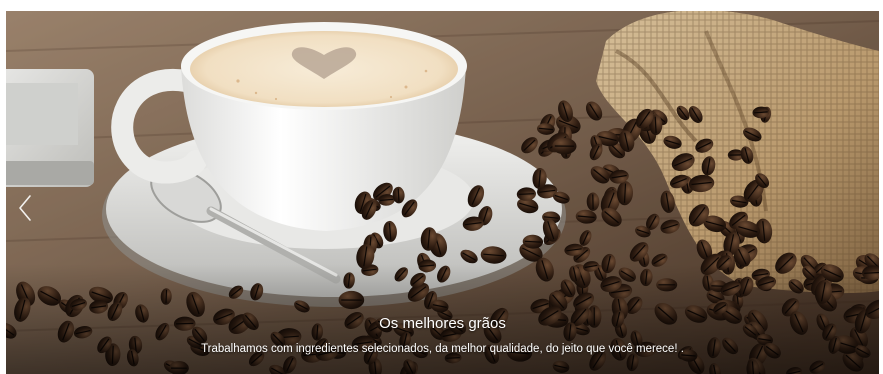 The height and width of the screenshot is (374, 883). What do you see at coordinates (50, 128) in the screenshot?
I see `phone-illustration` at bounding box center [50, 128].